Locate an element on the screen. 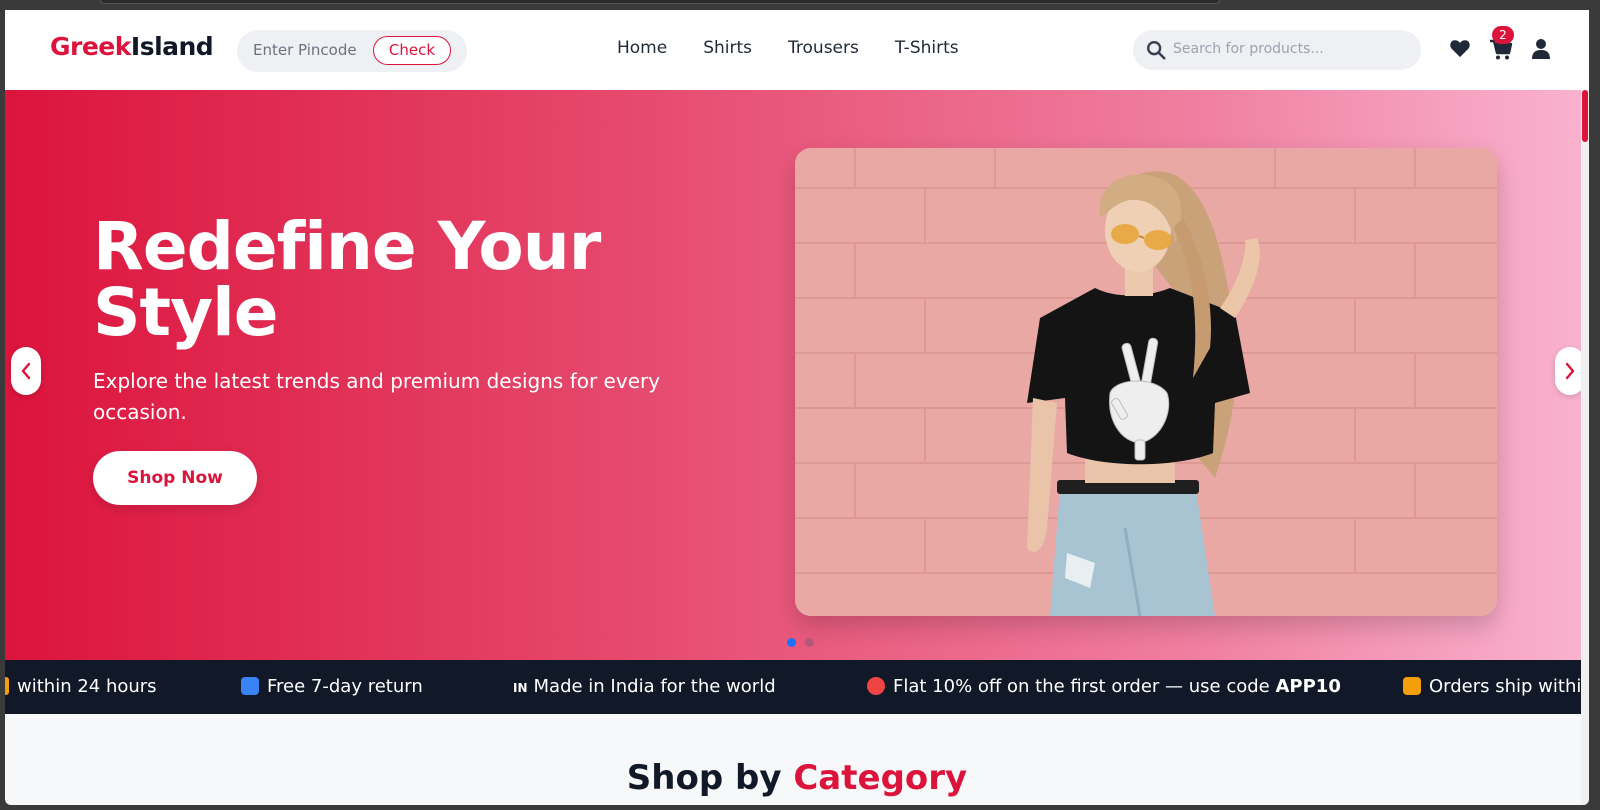 The image size is (1600, 810). pincode-box: Enter Pincode Check is located at coordinates (352, 51).